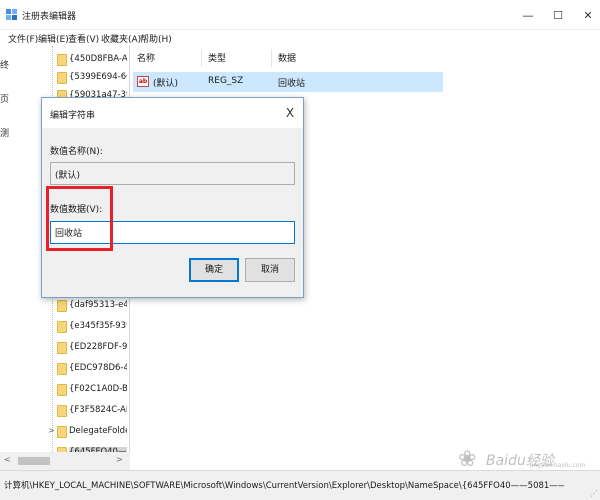  I want to click on scroll-right-icon: >, so click(119, 459).